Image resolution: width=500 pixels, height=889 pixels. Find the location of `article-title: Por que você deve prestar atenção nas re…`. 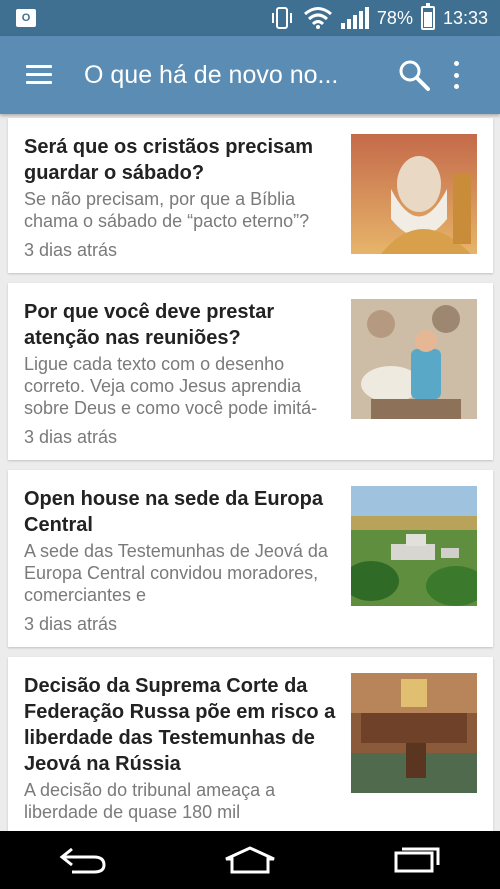

article-title: Por que você deve prestar atenção nas re… is located at coordinates (149, 325).